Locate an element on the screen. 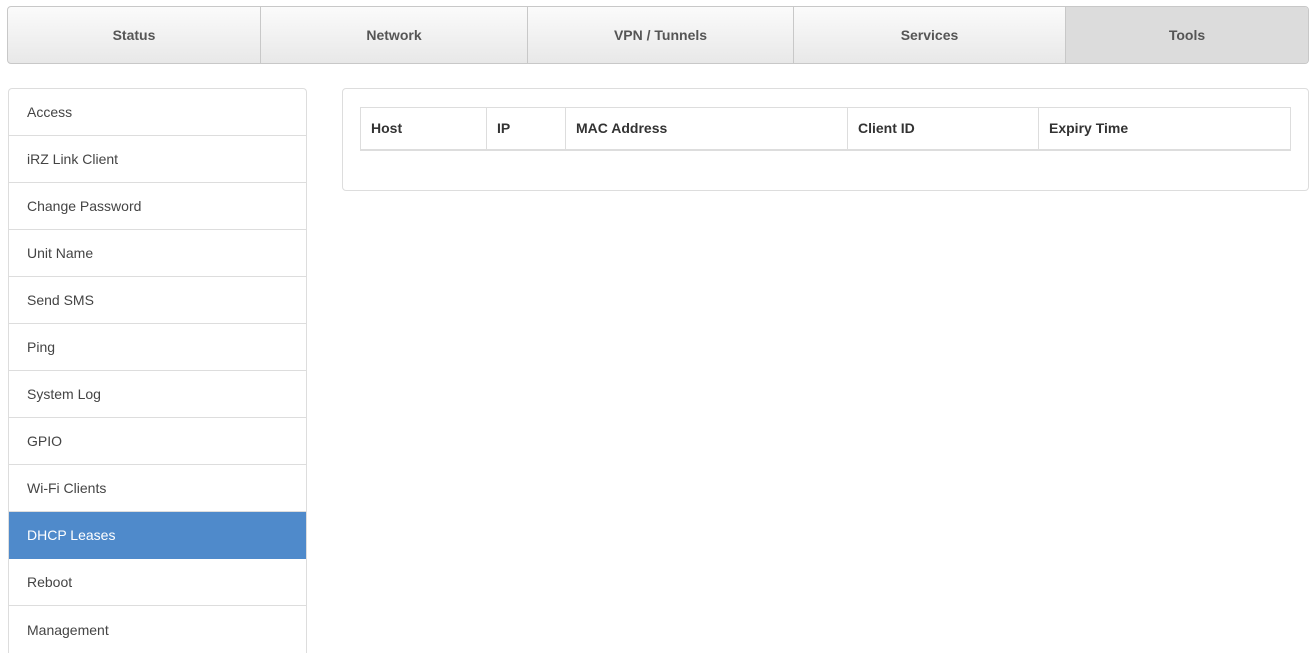 The width and height of the screenshot is (1314, 653). sidebar-item-gpio: GPIO is located at coordinates (157, 441).